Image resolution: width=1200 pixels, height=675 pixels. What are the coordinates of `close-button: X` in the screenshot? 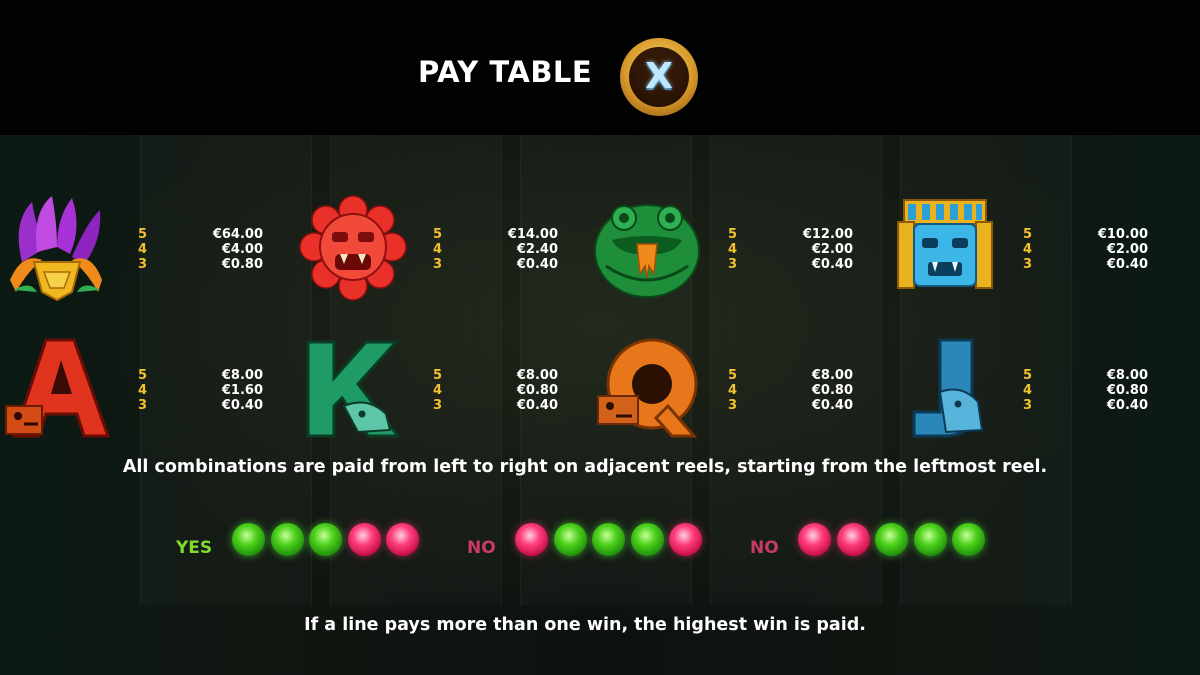 It's located at (659, 77).